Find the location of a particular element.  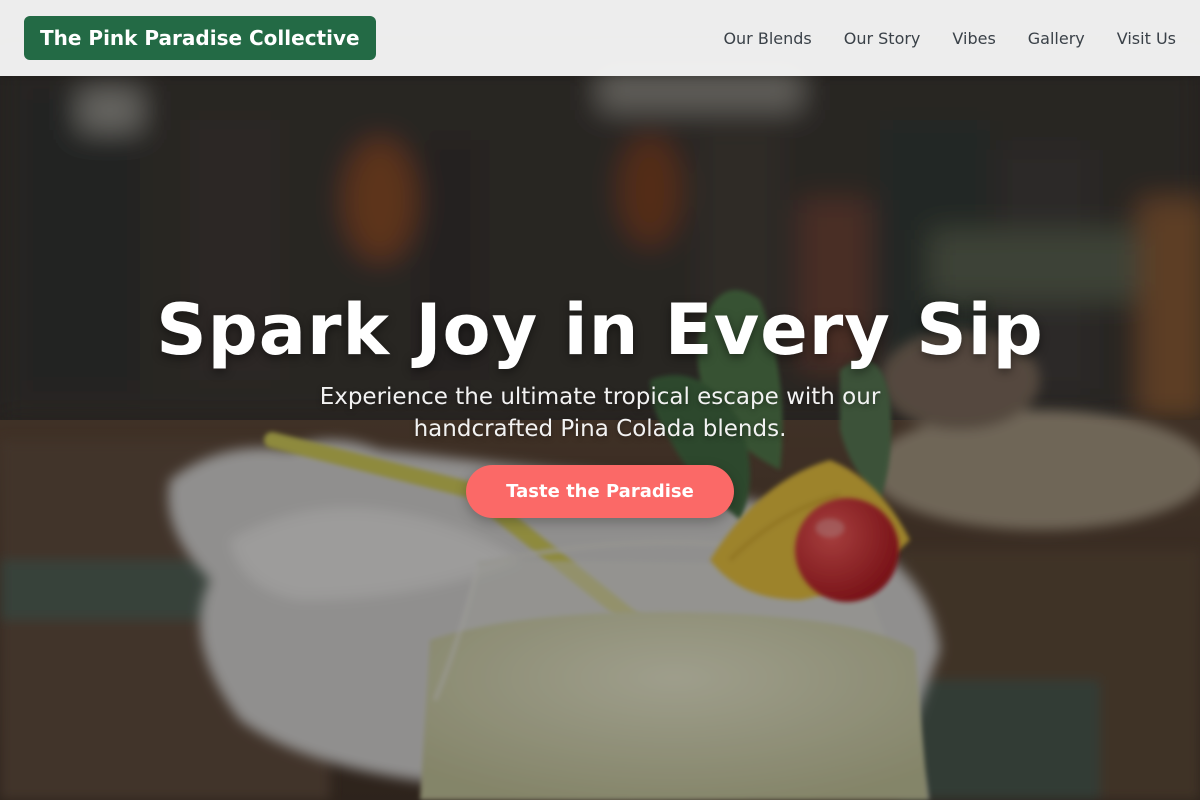

nav-link-gallery: Gallery is located at coordinates (1056, 38).